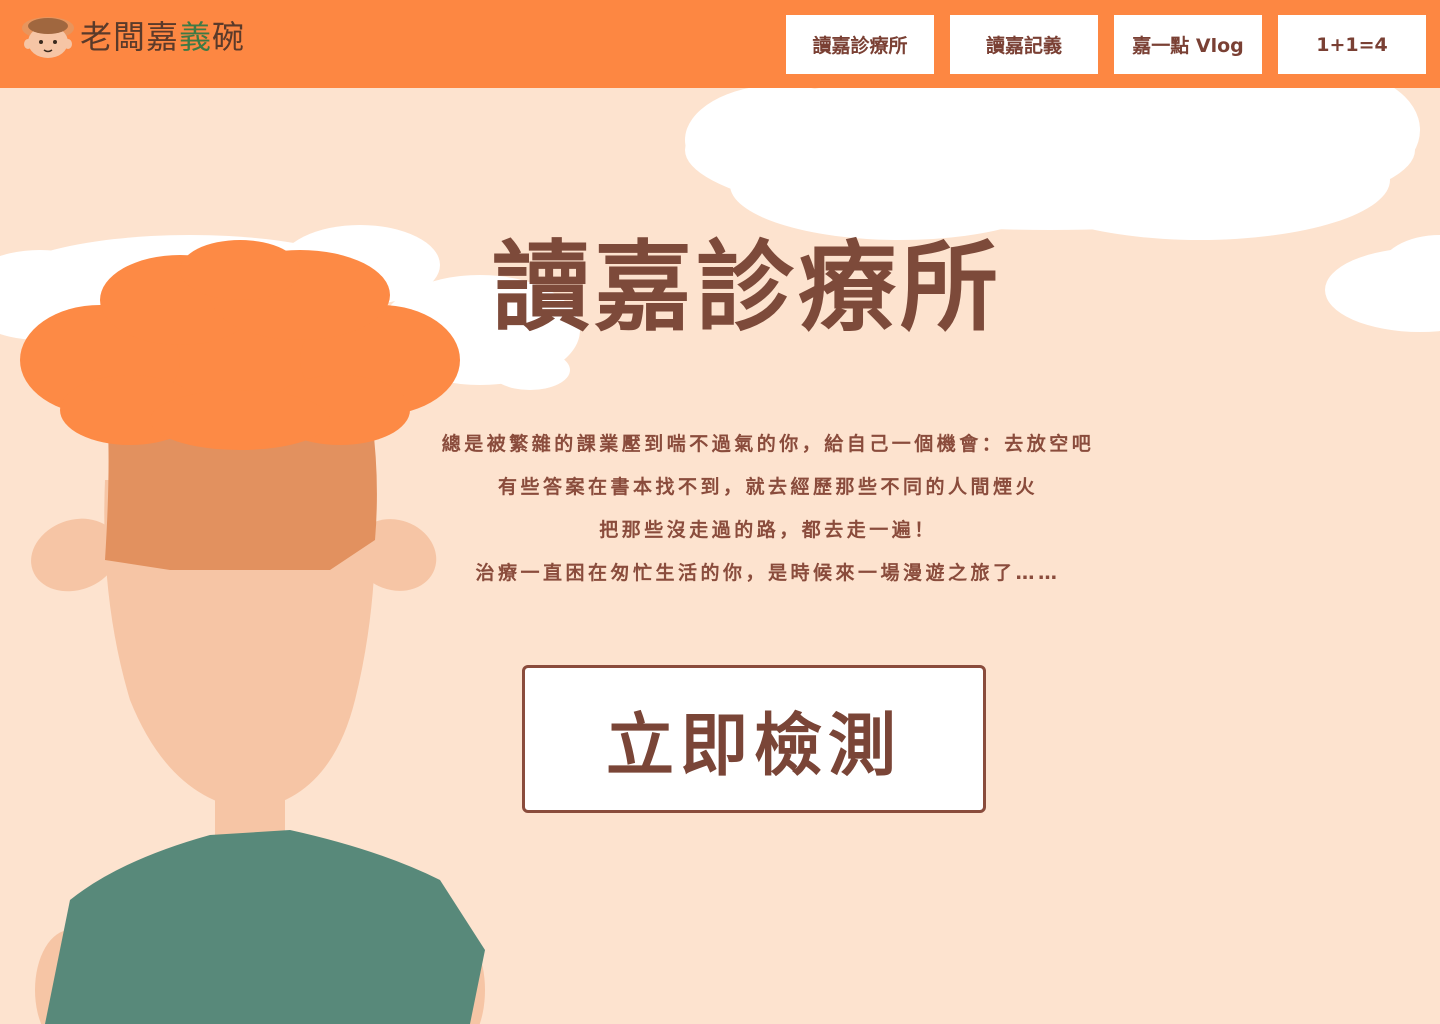 The image size is (1440, 1024). Describe the element at coordinates (1106, 44) in the screenshot. I see `main-nav: 讀嘉診療所 讀嘉記義 嘉一點 Vlog 1+1=4` at that location.